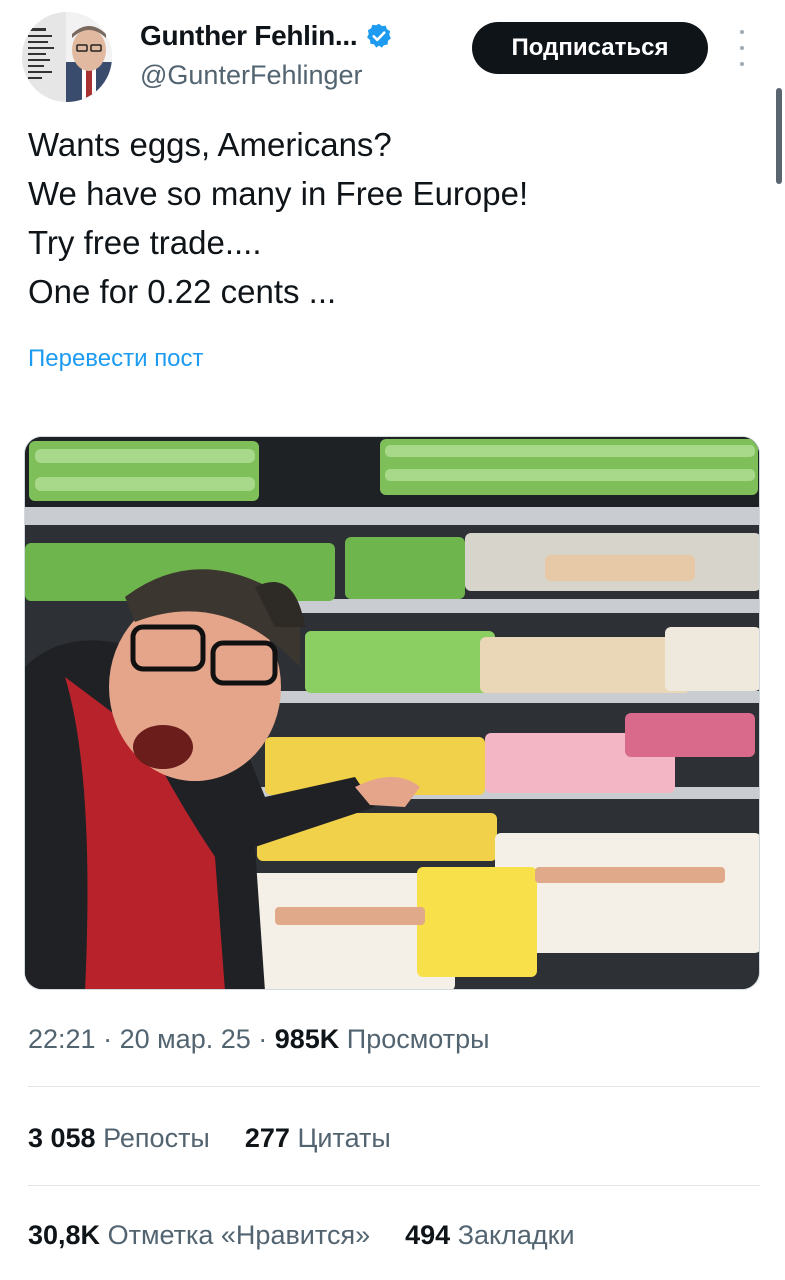  I want to click on post-text-line: We have so many in Free Europe!, so click(278, 193).